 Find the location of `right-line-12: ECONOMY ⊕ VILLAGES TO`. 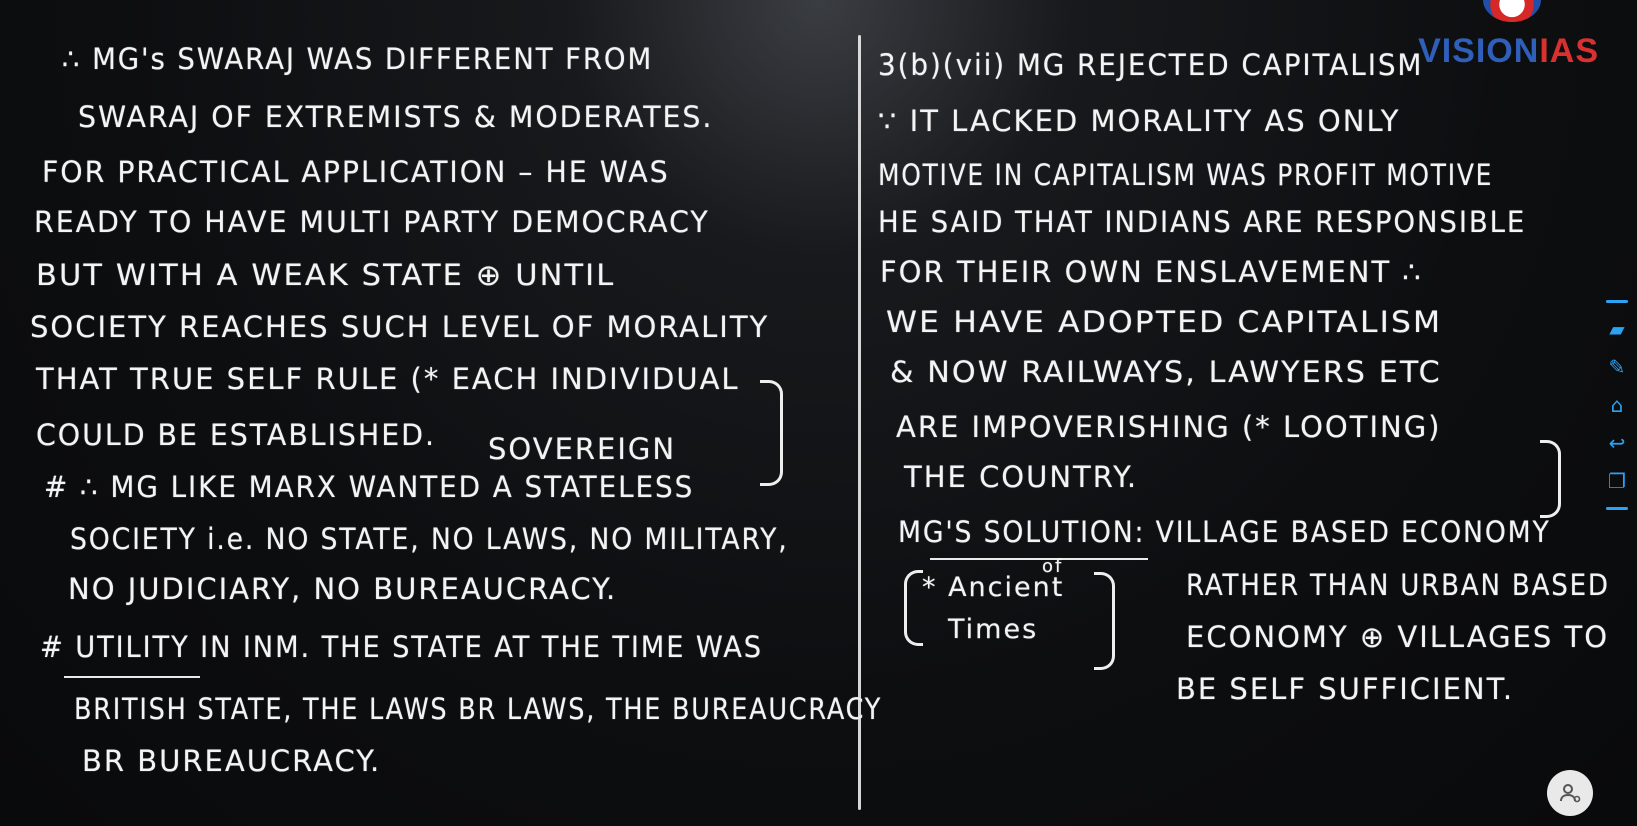

right-line-12: ECONOMY ⊕ VILLAGES TO is located at coordinates (1398, 637).